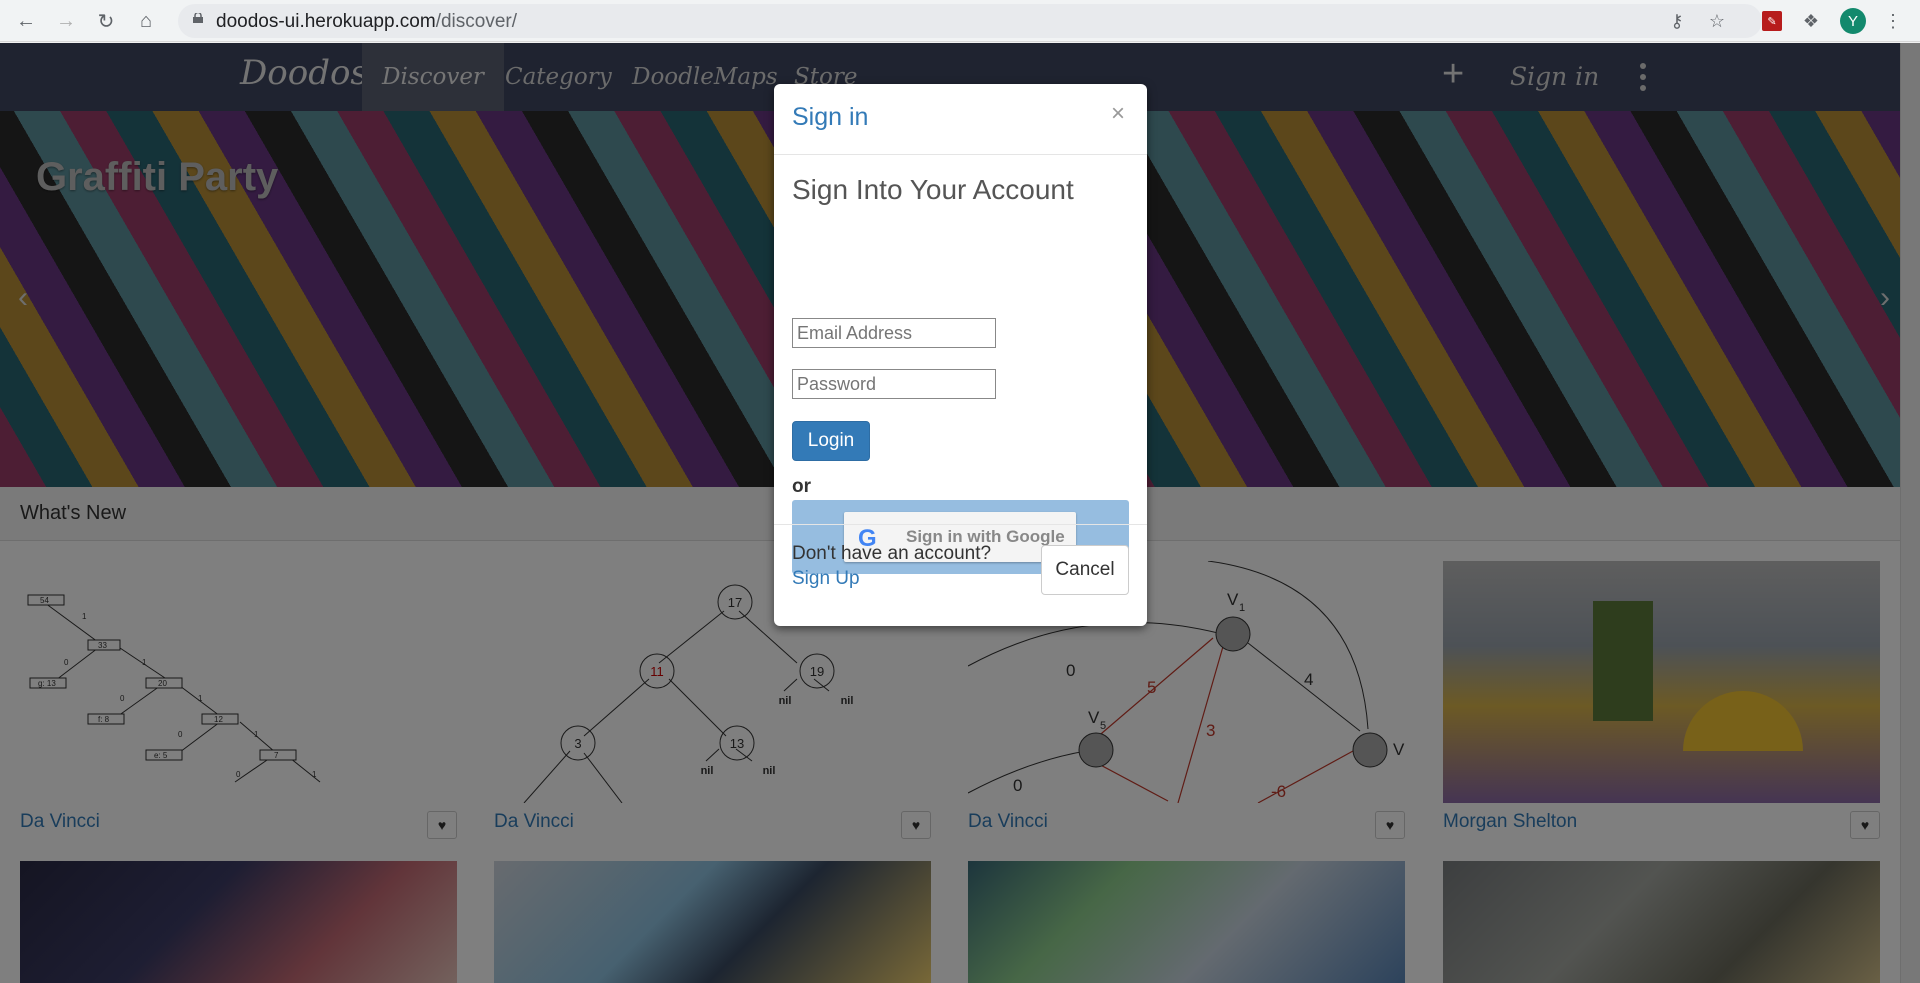 The height and width of the screenshot is (983, 1920). What do you see at coordinates (1893, 21) in the screenshot?
I see `menu-icon: ⋮` at bounding box center [1893, 21].